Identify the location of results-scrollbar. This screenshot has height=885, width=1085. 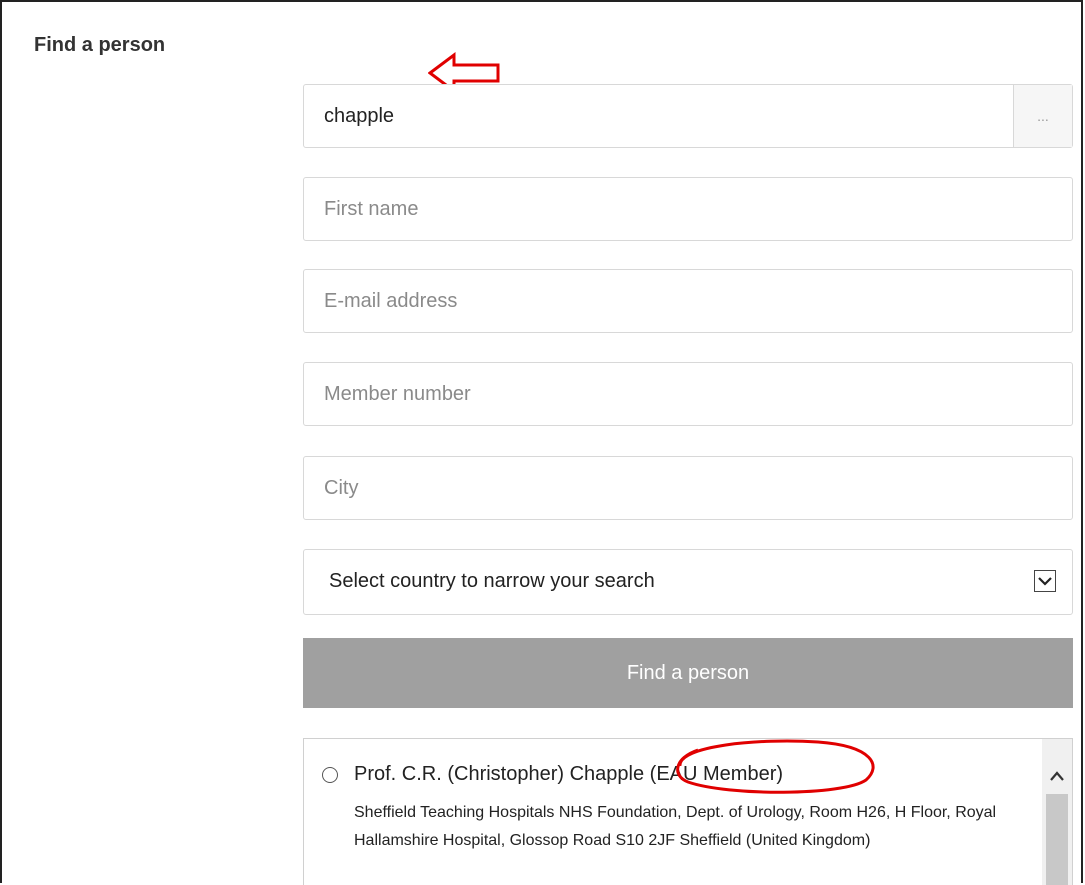
(1057, 812).